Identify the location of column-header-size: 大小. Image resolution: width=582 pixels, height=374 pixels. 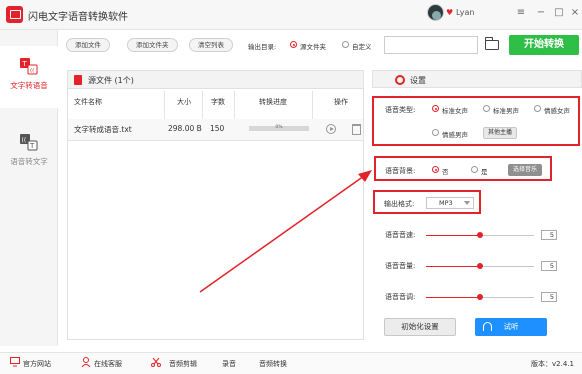
(184, 102).